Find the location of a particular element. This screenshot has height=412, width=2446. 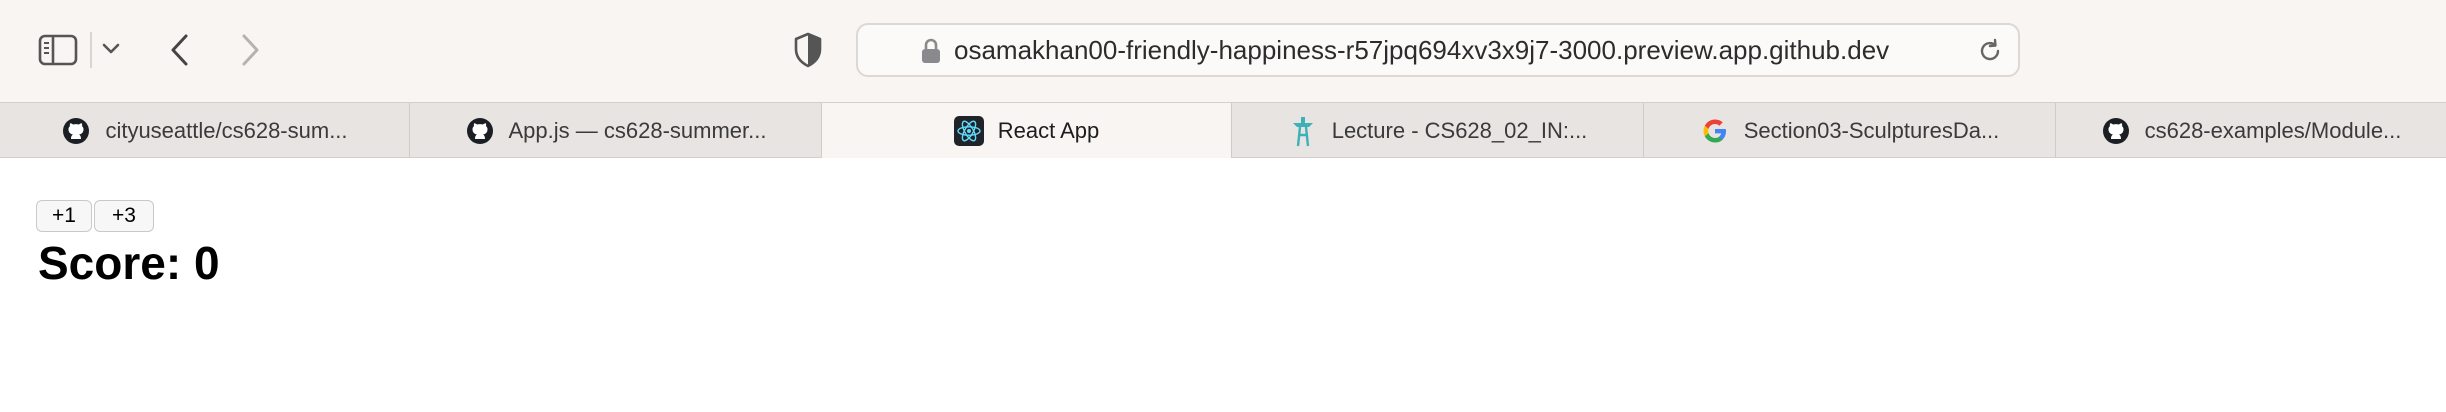

back-button is located at coordinates (180, 50).